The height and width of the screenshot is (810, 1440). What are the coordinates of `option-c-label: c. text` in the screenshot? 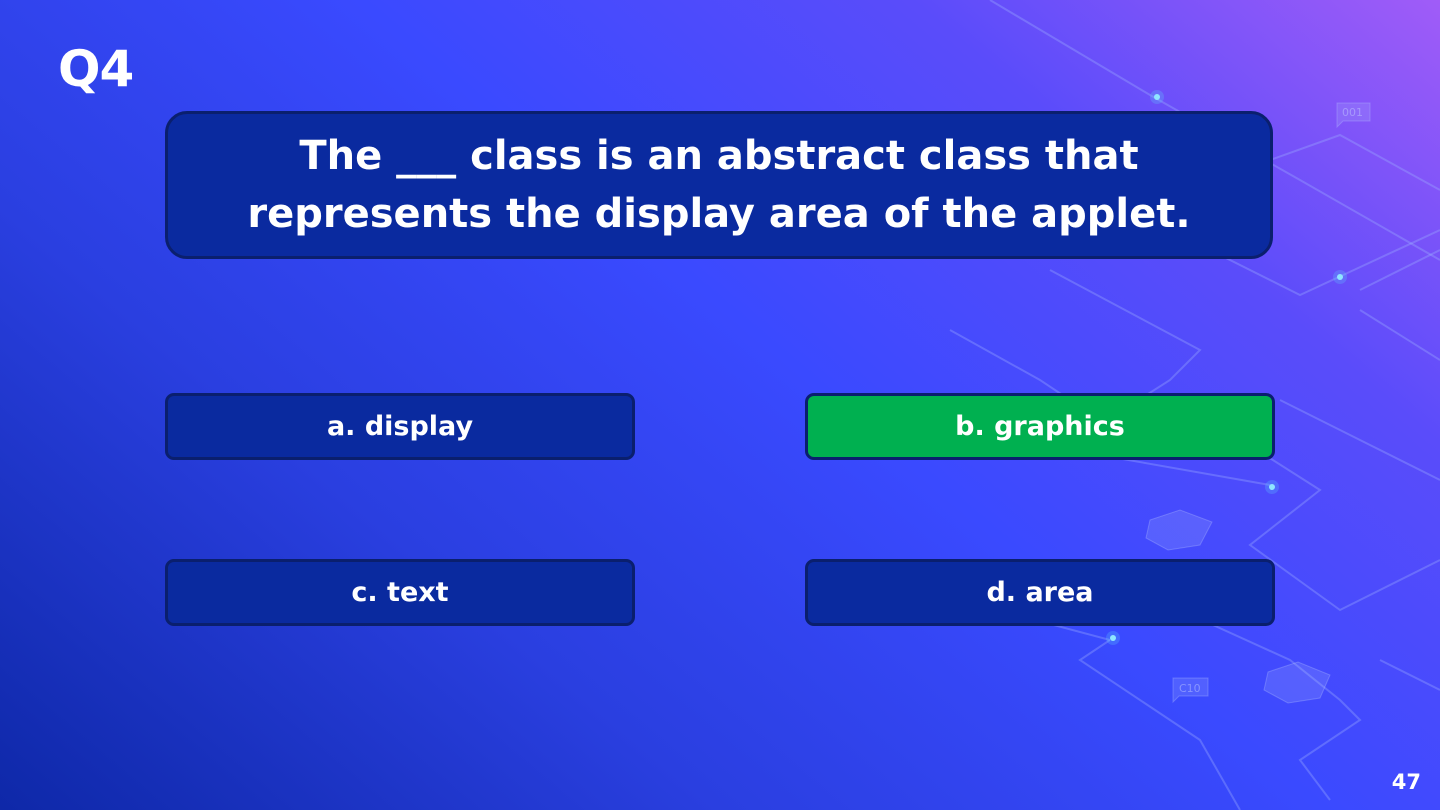 It's located at (400, 592).